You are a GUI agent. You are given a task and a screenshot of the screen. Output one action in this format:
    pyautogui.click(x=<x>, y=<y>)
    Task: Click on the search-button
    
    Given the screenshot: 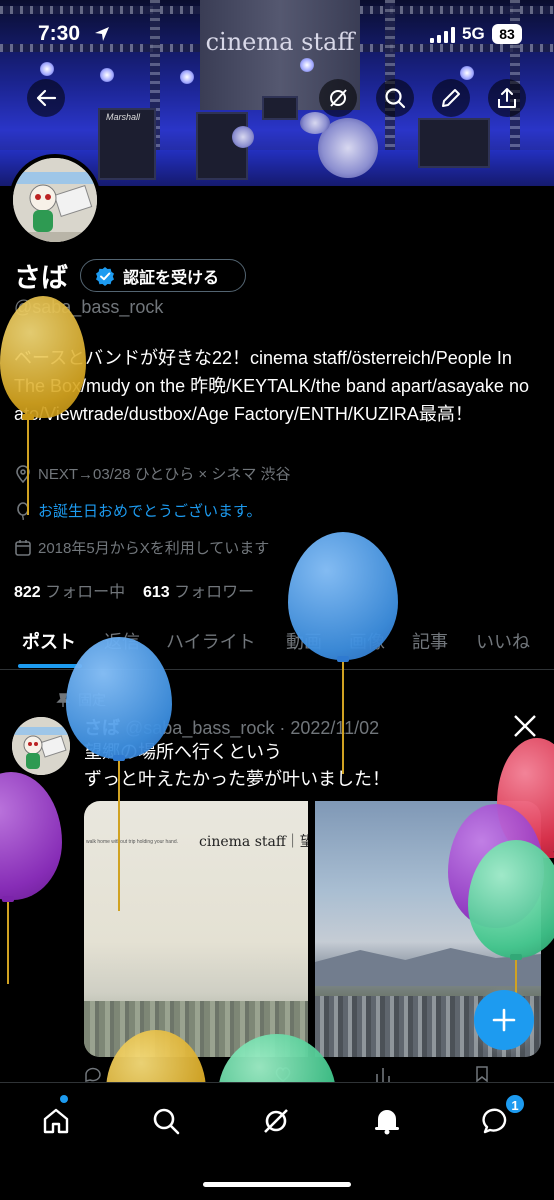 What is the action you would take?
    pyautogui.click(x=395, y=98)
    